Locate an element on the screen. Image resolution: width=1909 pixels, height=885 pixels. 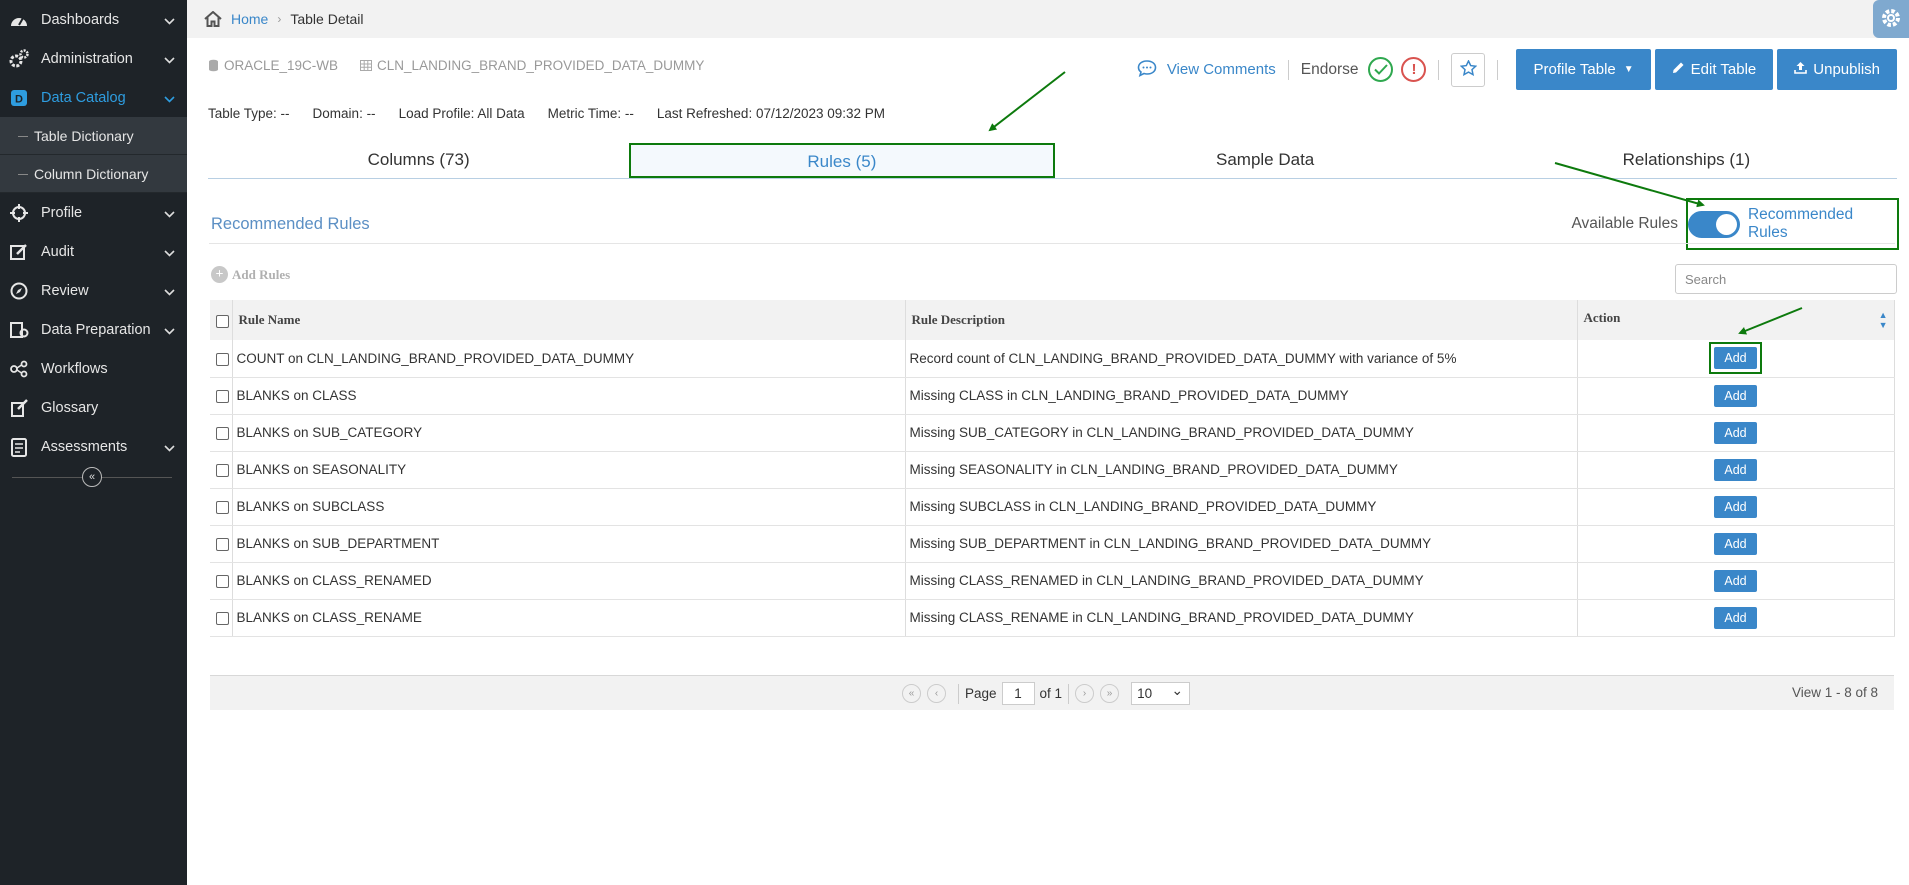
page-size-select: 10 is located at coordinates (1161, 692).